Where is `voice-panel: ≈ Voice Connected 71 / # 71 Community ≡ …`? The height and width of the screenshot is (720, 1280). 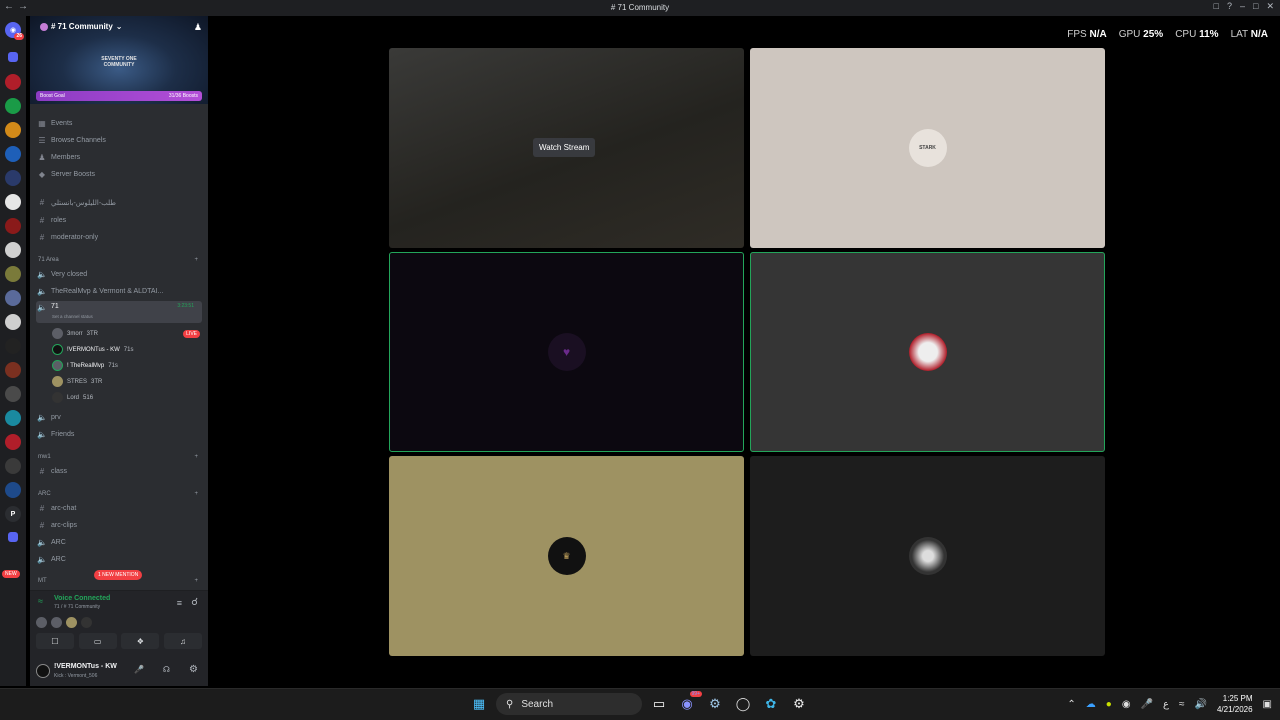 voice-panel: ≈ Voice Connected 71 / # 71 Community ≡ … is located at coordinates (119, 638).